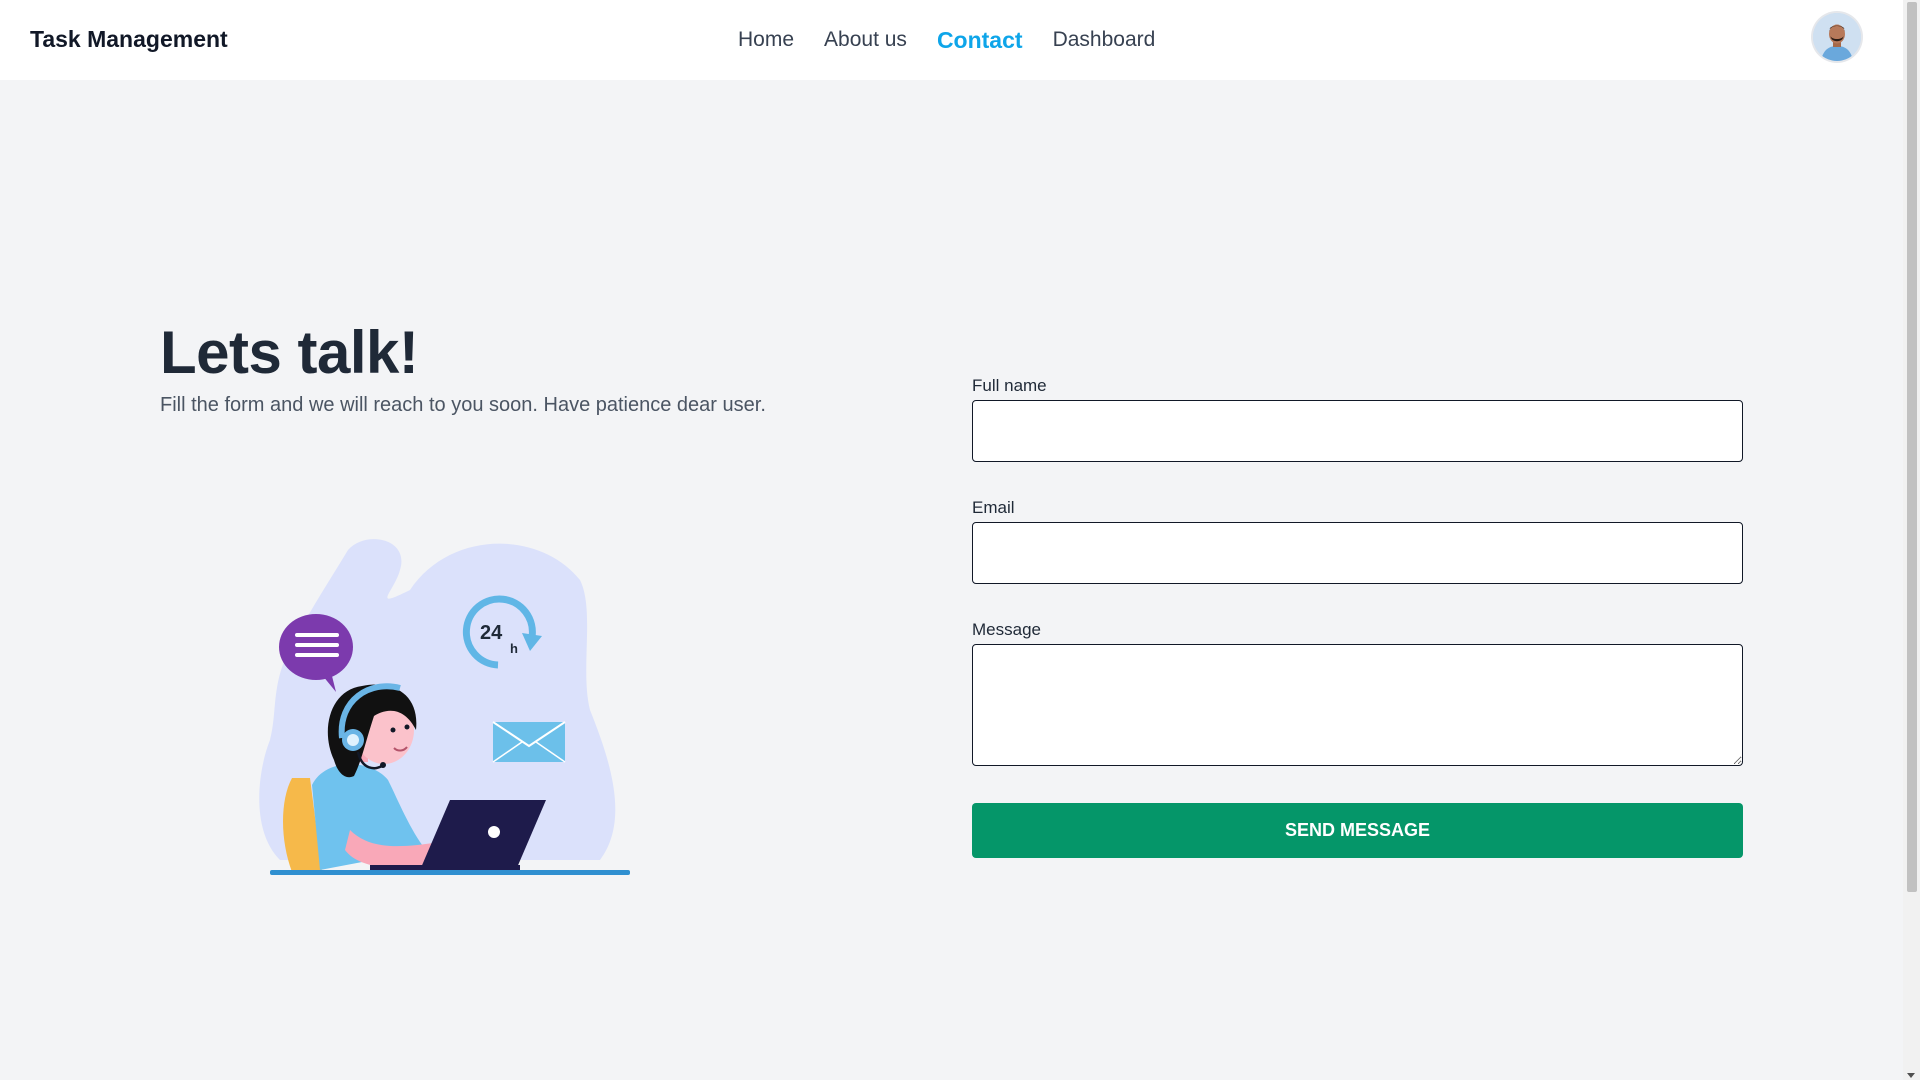  Describe the element at coordinates (865, 40) in the screenshot. I see `nav-link-about: About us` at that location.